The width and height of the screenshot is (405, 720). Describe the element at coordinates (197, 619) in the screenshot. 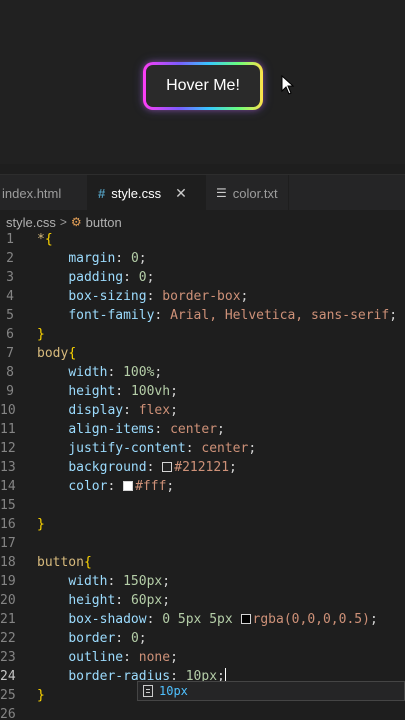

I see `code-token: 0 5px 5px` at that location.